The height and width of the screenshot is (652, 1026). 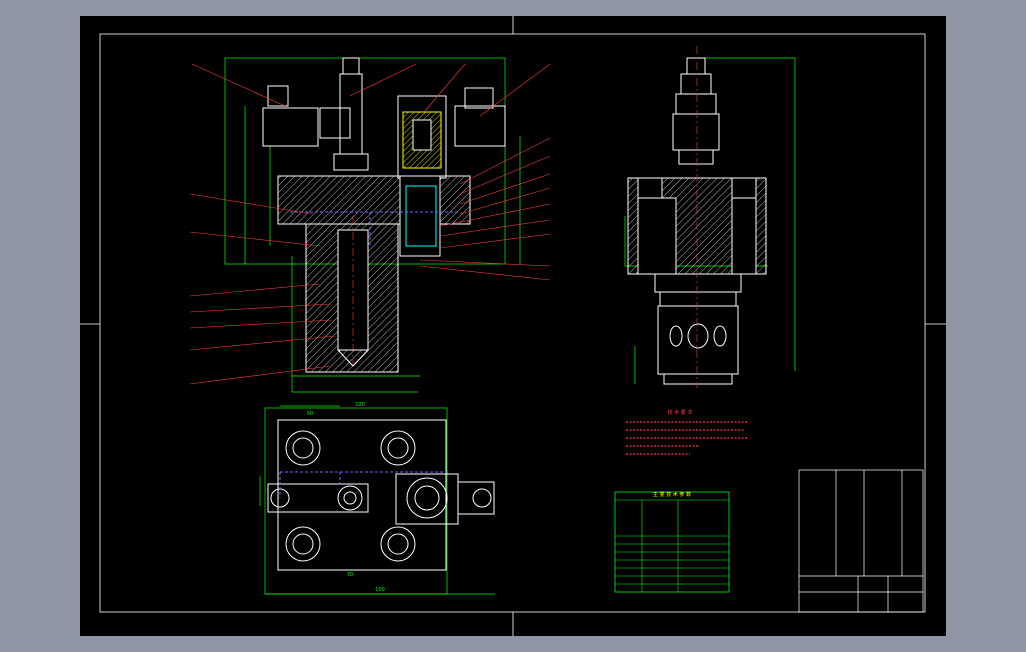 I want to click on plan-top-dim: 50, so click(x=310, y=414).